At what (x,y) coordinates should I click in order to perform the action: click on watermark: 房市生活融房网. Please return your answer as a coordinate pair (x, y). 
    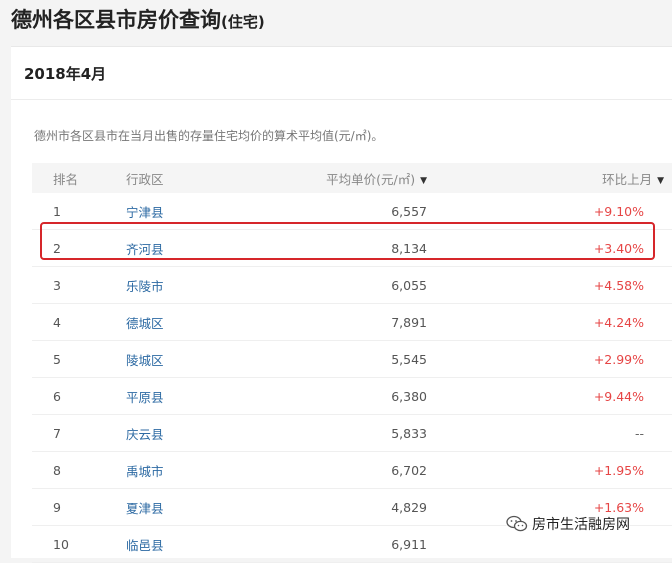
    Looking at the image, I should click on (568, 524).